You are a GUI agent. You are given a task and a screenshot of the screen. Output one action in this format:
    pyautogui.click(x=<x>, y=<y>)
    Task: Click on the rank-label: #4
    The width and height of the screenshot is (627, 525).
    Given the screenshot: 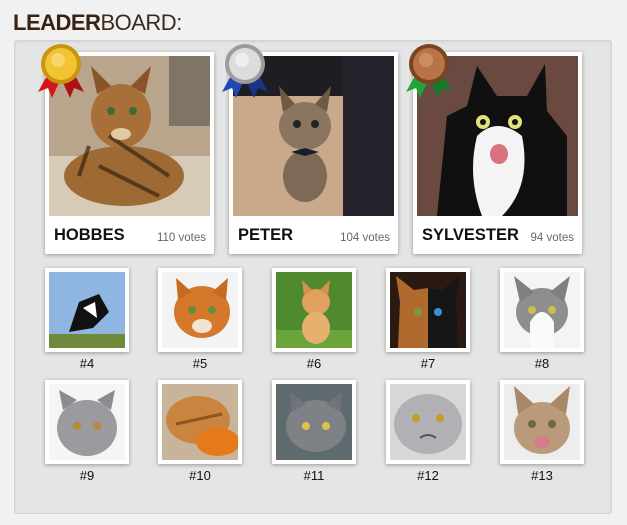 What is the action you would take?
    pyautogui.click(x=87, y=363)
    